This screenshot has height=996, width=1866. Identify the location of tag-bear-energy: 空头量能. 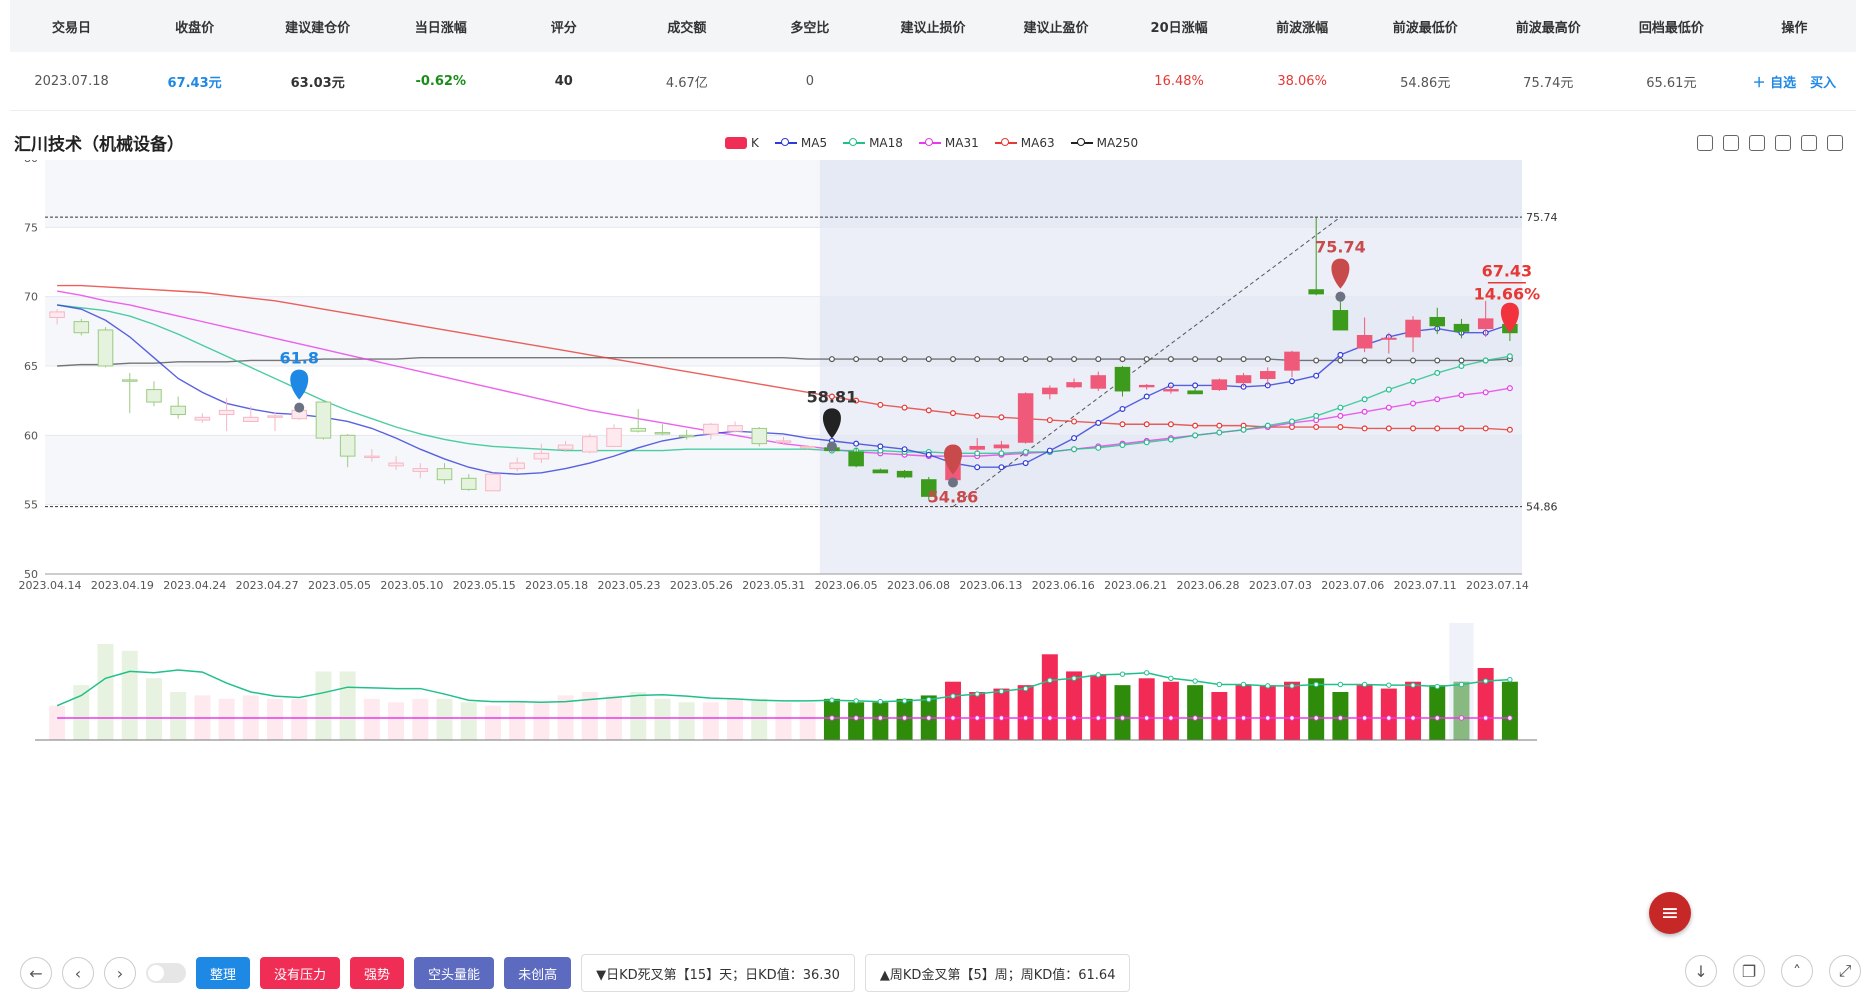
(454, 973).